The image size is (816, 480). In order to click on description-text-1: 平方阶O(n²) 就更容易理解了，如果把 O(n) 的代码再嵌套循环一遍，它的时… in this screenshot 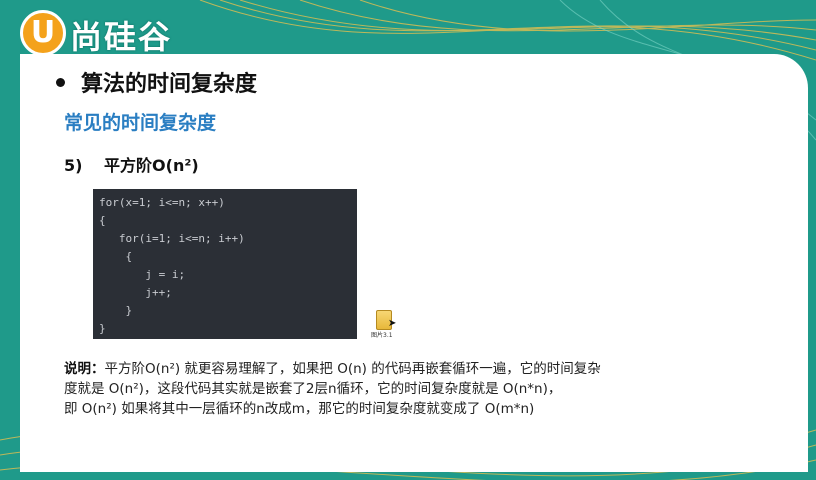, I will do `click(352, 369)`.